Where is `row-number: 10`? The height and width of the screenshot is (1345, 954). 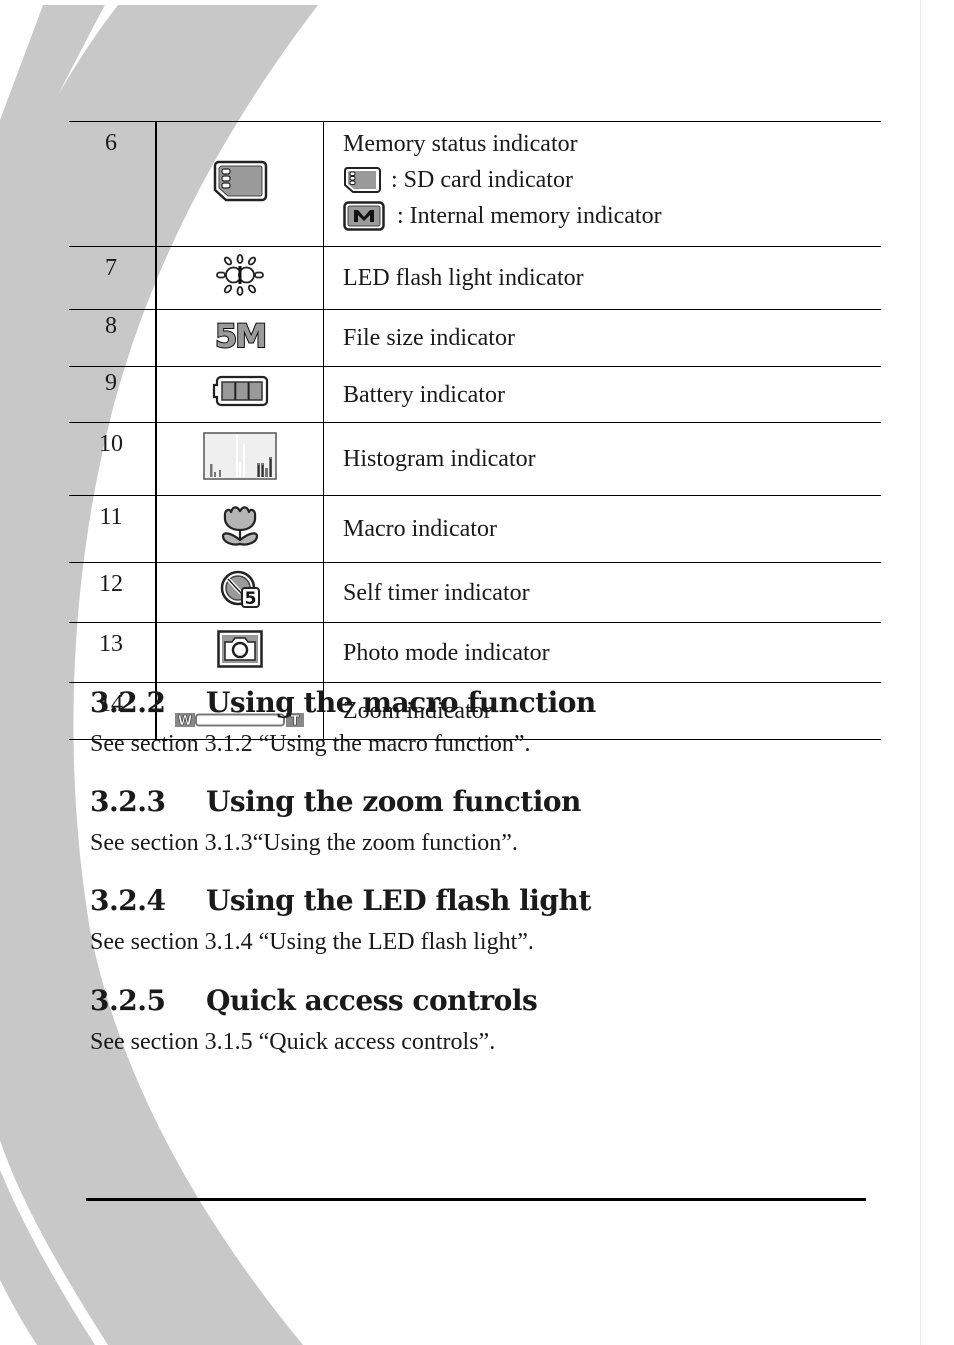
row-number: 10 is located at coordinates (112, 459).